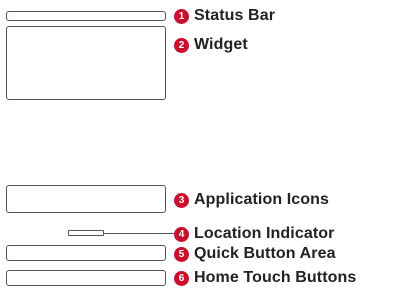 The width and height of the screenshot is (395, 291). Describe the element at coordinates (86, 199) in the screenshot. I see `application-icons-region` at that location.